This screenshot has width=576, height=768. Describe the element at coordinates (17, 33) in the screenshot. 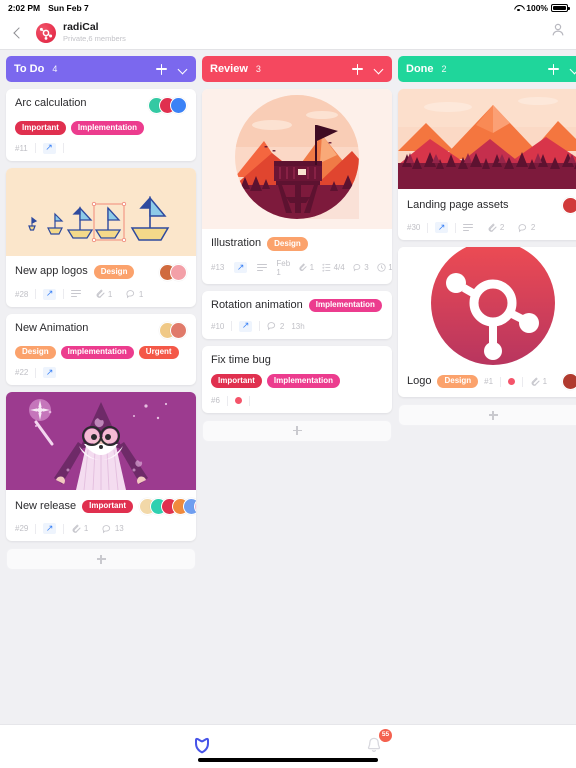

I see `chevron-left-icon` at that location.